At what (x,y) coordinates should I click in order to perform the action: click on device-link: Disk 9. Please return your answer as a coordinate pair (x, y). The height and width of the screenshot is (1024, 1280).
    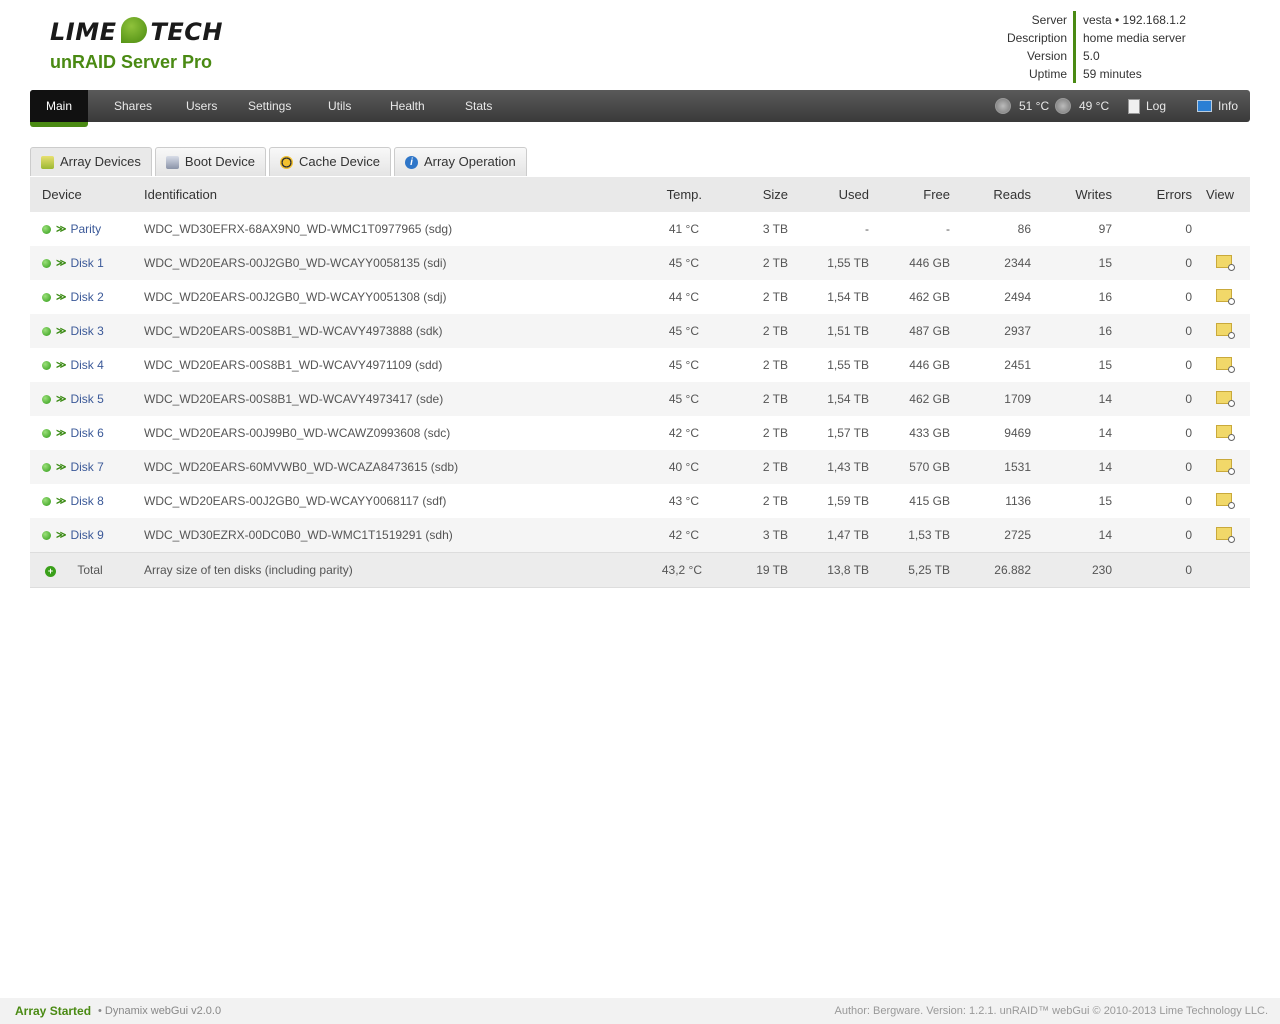
    Looking at the image, I should click on (86, 535).